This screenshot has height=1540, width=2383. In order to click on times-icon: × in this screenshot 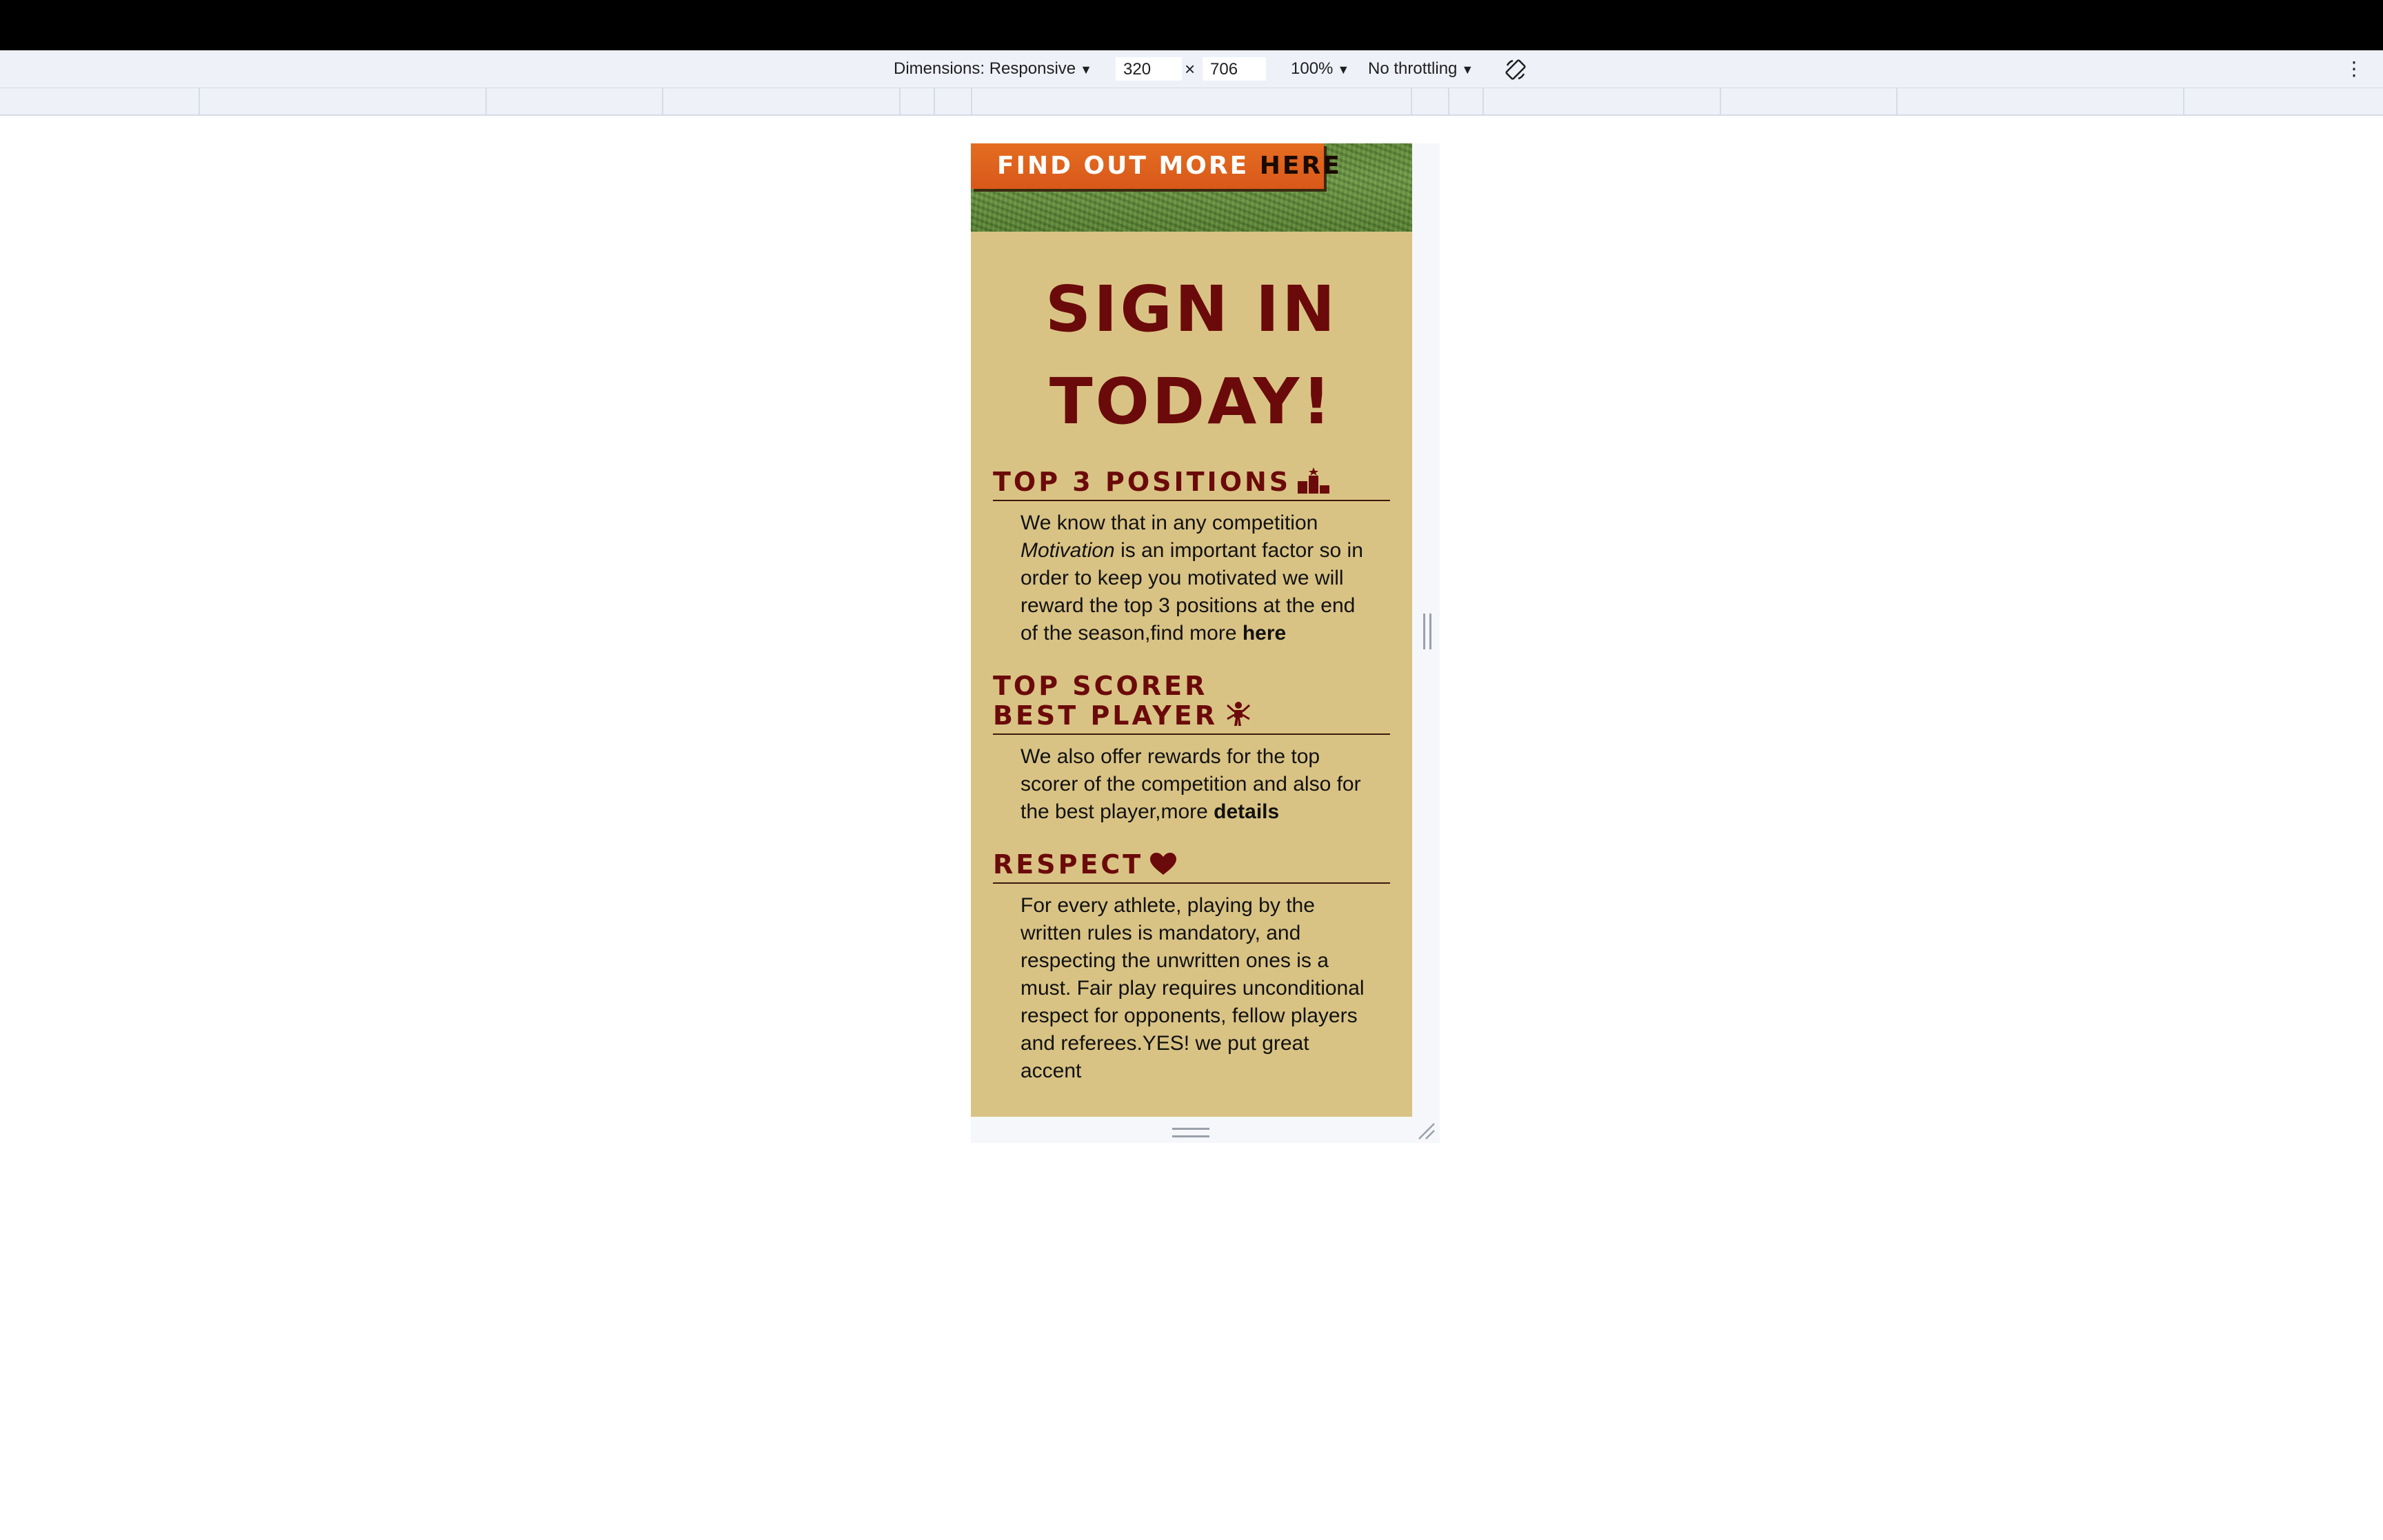, I will do `click(1190, 69)`.